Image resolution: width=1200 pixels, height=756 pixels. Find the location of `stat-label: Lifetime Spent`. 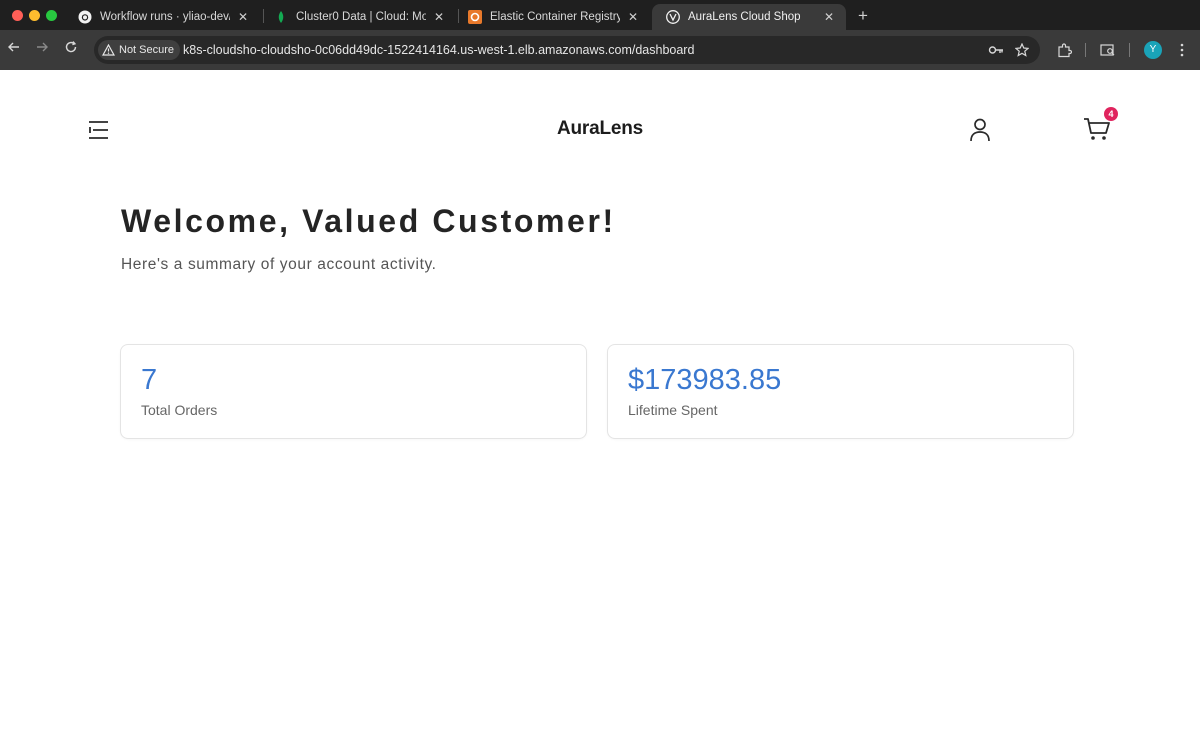

stat-label: Lifetime Spent is located at coordinates (673, 410).